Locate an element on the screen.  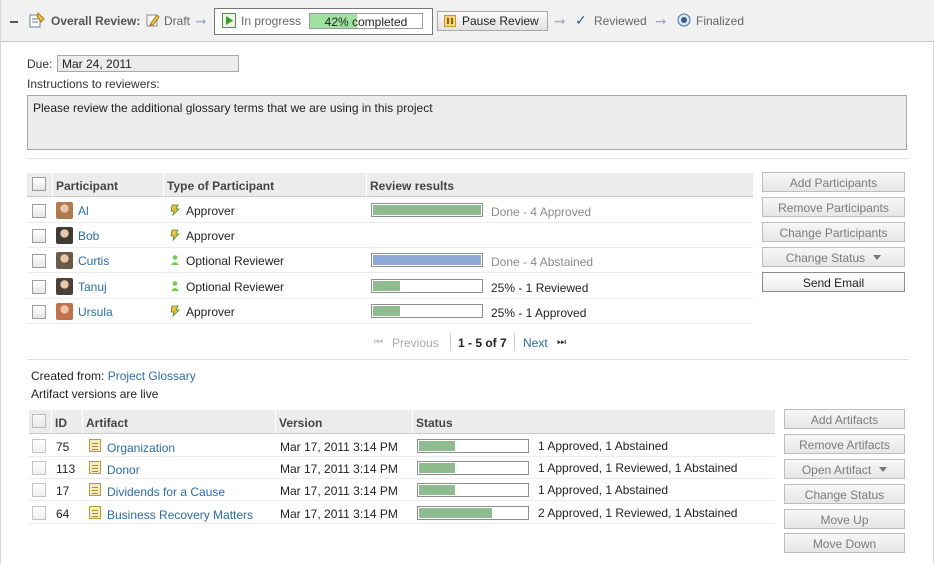
review-icon is located at coordinates (37, 20).